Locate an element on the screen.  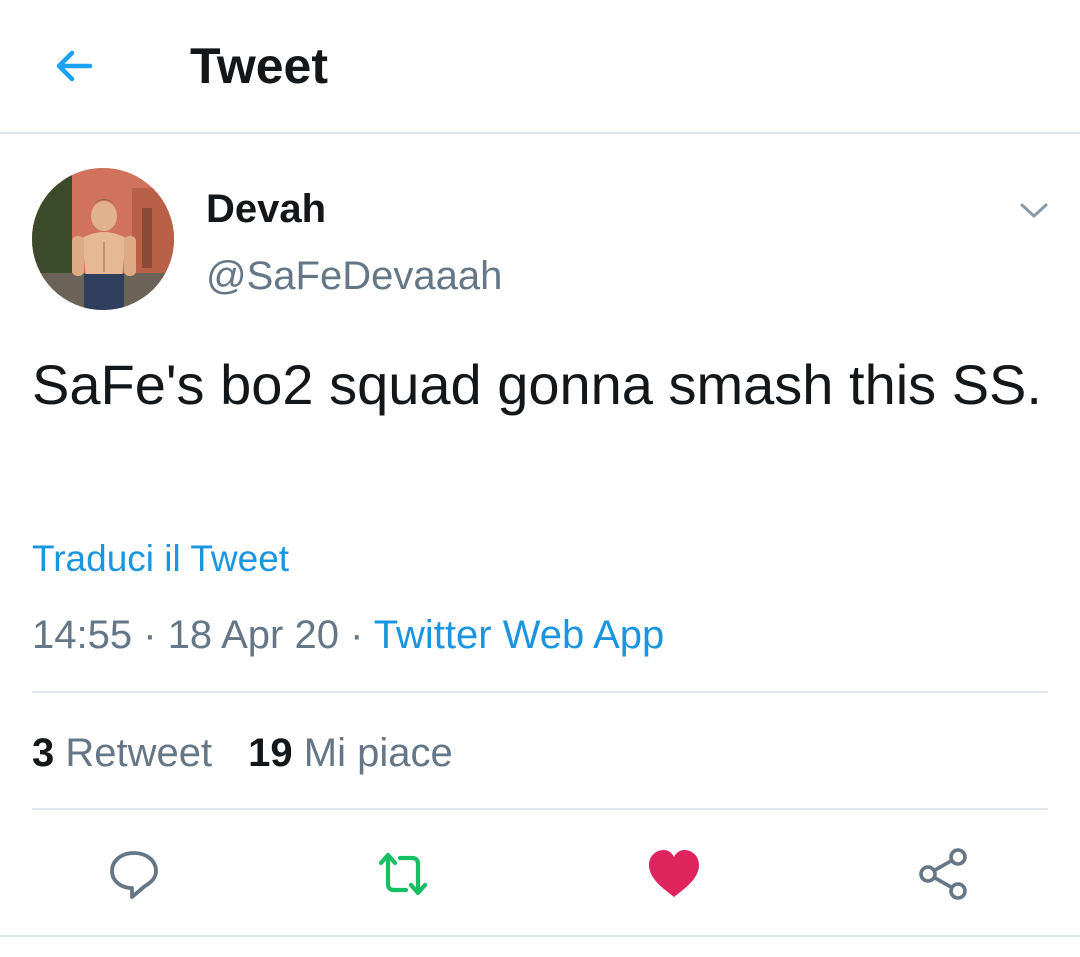
back-button is located at coordinates (74, 66).